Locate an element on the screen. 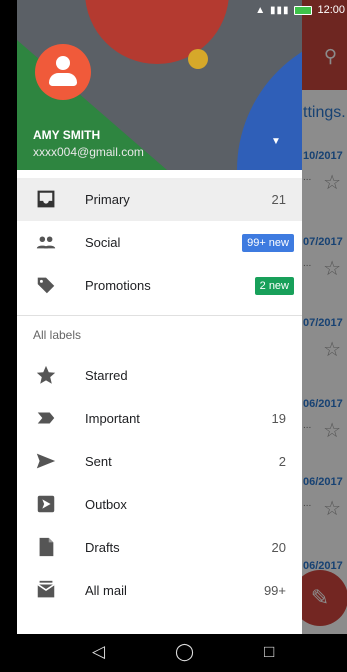  drawer-item-label: Sent is located at coordinates (98, 461).